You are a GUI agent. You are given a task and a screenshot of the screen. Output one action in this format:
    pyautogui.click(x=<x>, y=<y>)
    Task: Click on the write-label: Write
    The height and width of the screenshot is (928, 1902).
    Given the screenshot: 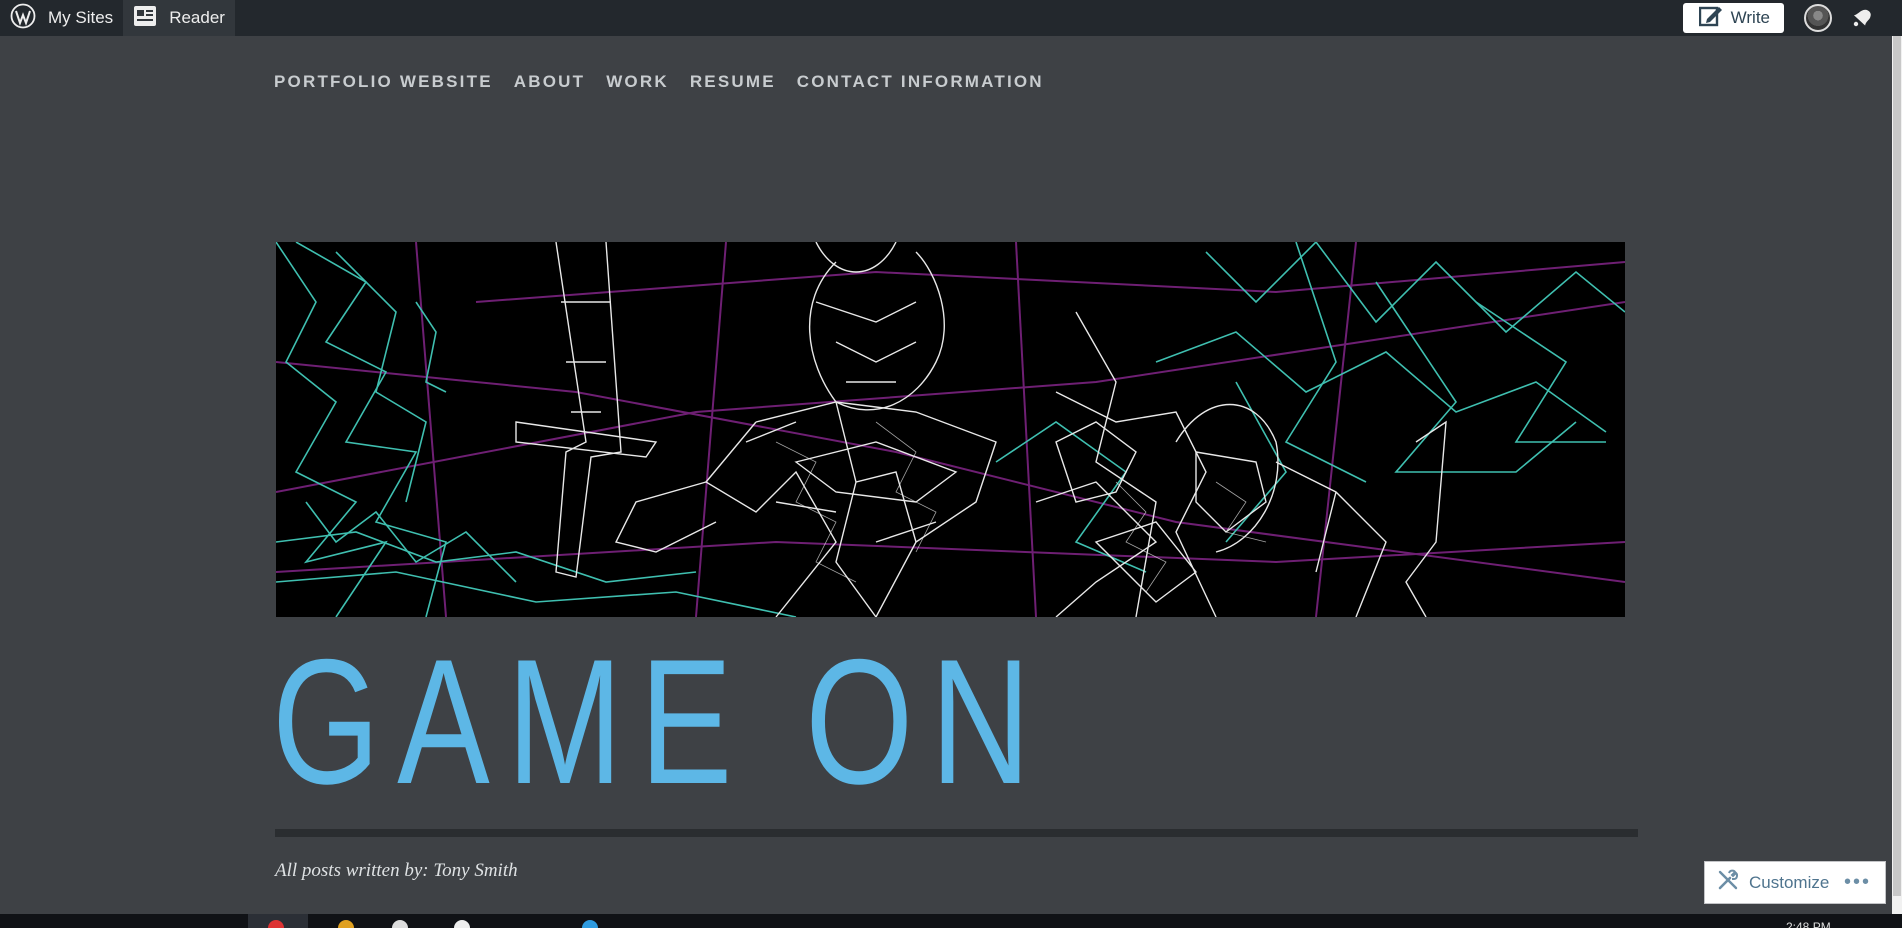 What is the action you would take?
    pyautogui.click(x=1750, y=17)
    